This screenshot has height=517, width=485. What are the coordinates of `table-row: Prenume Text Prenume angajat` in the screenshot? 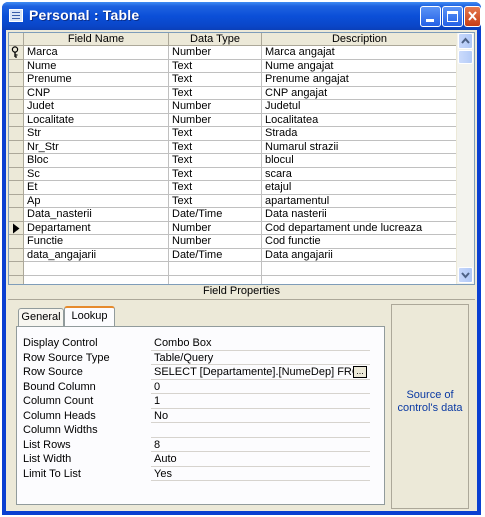 It's located at (233, 80).